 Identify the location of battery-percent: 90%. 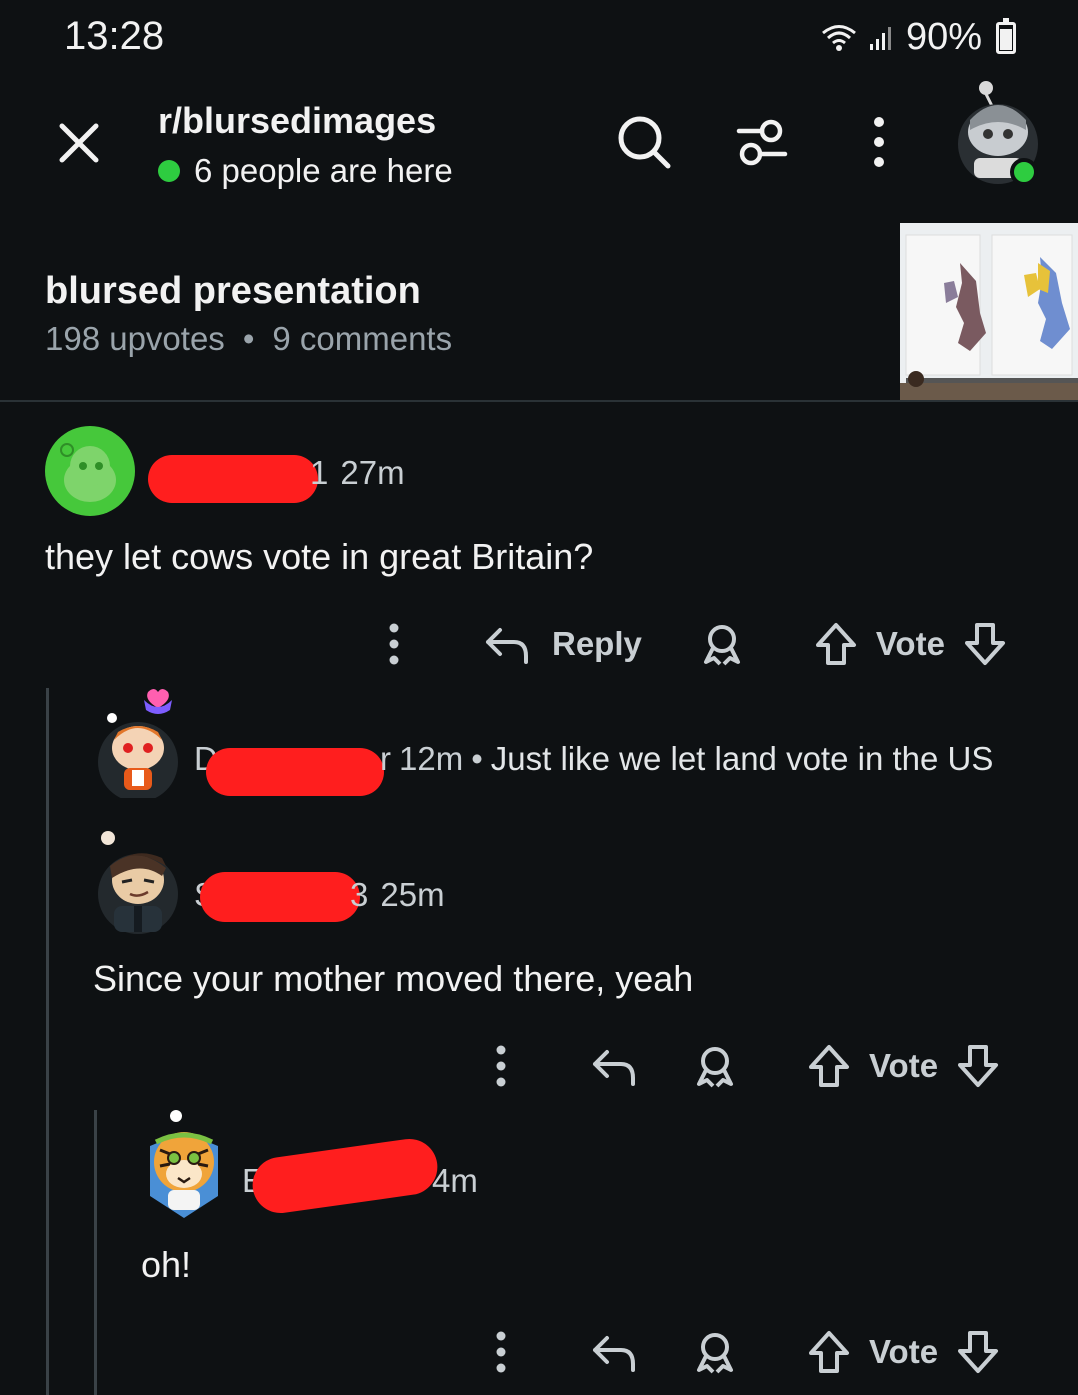
(943, 37).